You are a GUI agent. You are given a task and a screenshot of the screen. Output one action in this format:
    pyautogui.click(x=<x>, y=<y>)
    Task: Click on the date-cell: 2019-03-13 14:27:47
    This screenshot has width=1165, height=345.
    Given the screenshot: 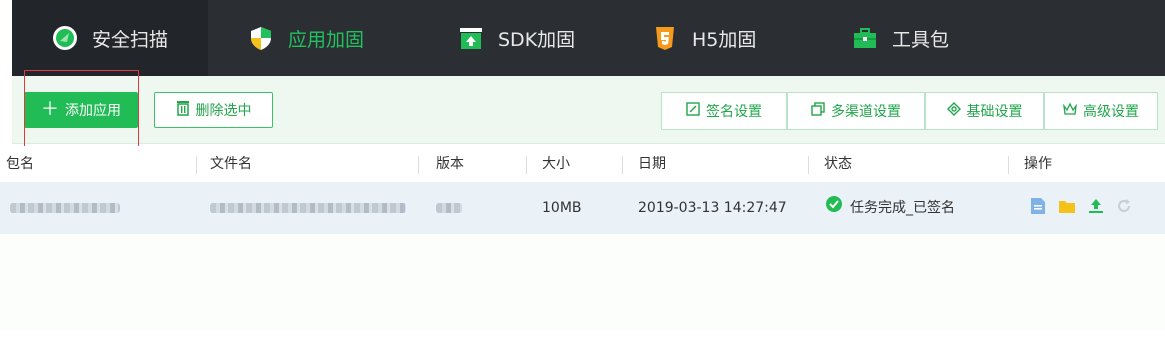 What is the action you would take?
    pyautogui.click(x=712, y=208)
    